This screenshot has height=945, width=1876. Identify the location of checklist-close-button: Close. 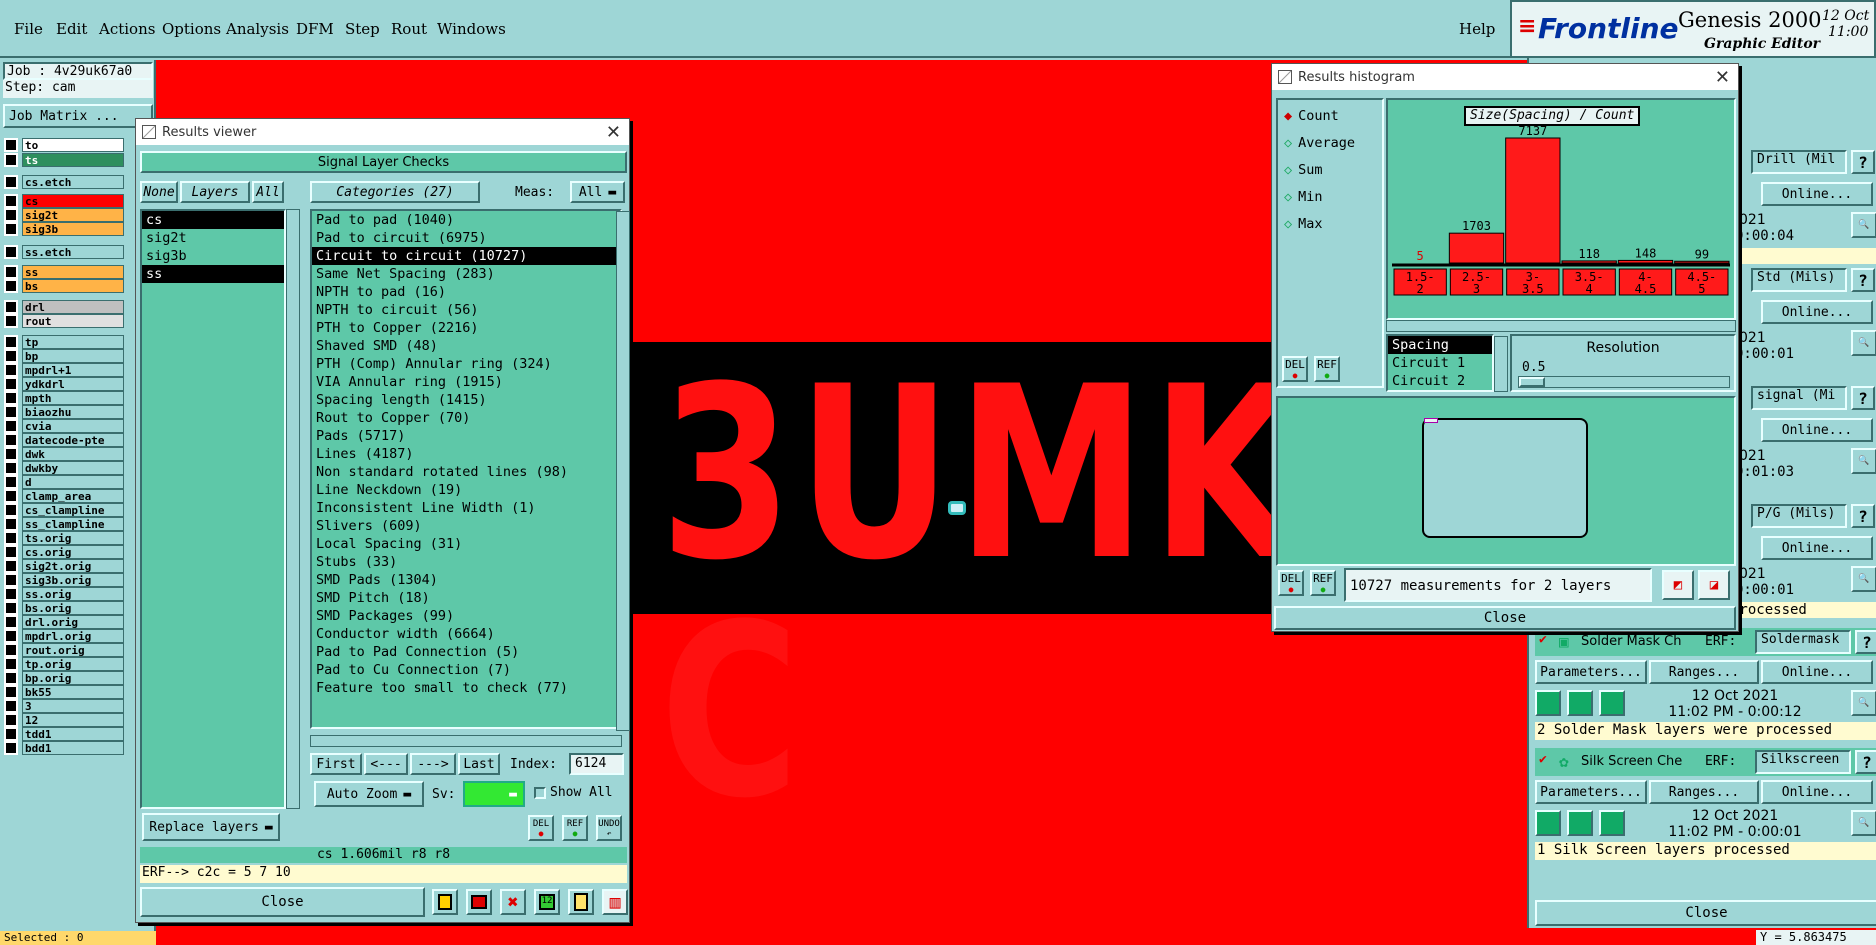
(1705, 913).